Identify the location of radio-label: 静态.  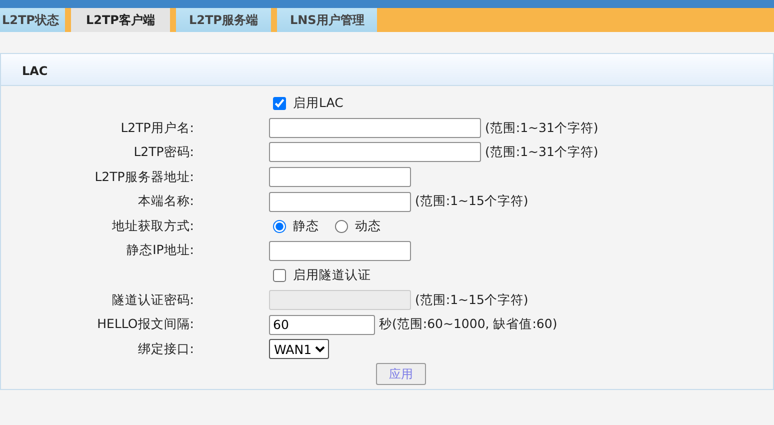
(306, 226).